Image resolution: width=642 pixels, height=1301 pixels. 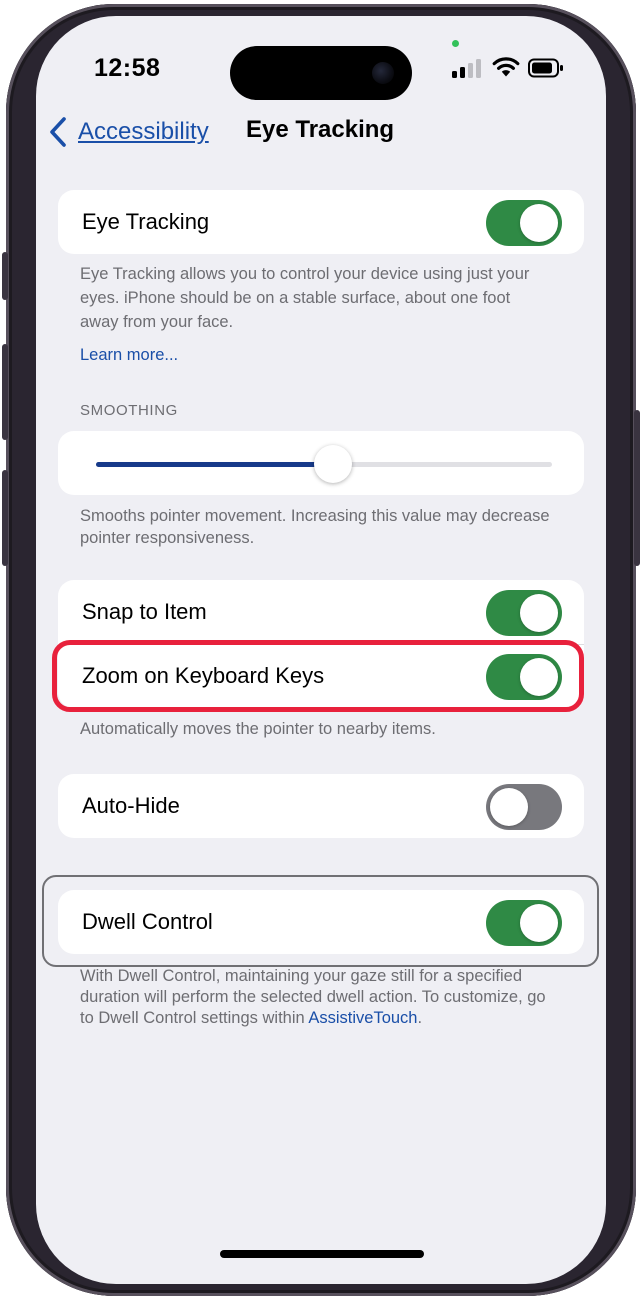 What do you see at coordinates (524, 223) in the screenshot?
I see `eye-tracking-toggle` at bounding box center [524, 223].